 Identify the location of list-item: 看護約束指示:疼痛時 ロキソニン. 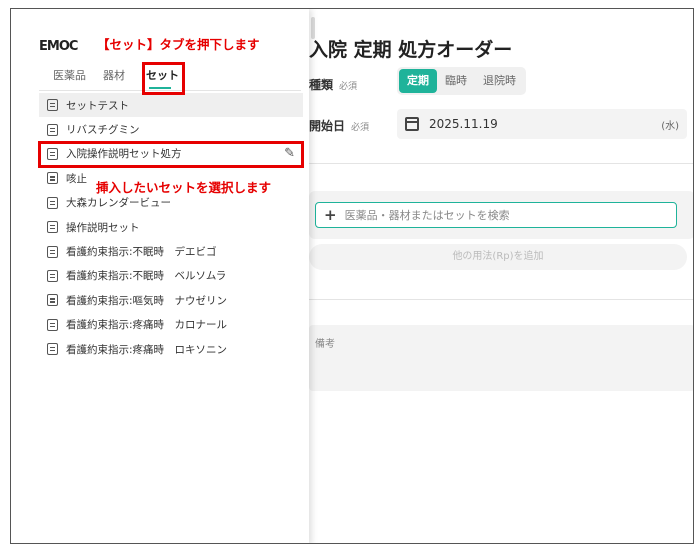
(171, 349).